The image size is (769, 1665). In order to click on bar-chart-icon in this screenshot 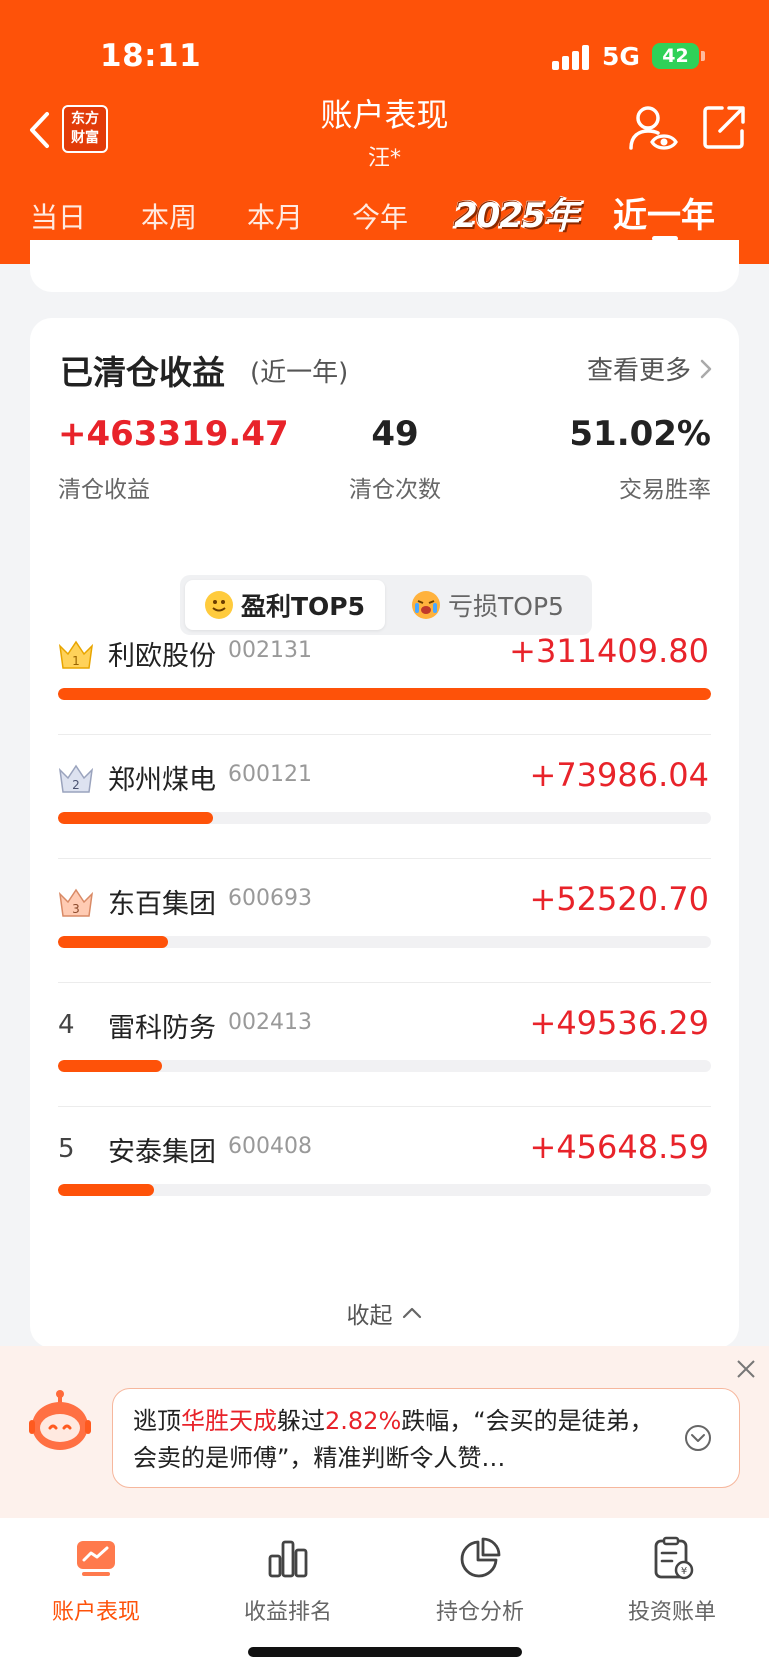, I will do `click(288, 1559)`.